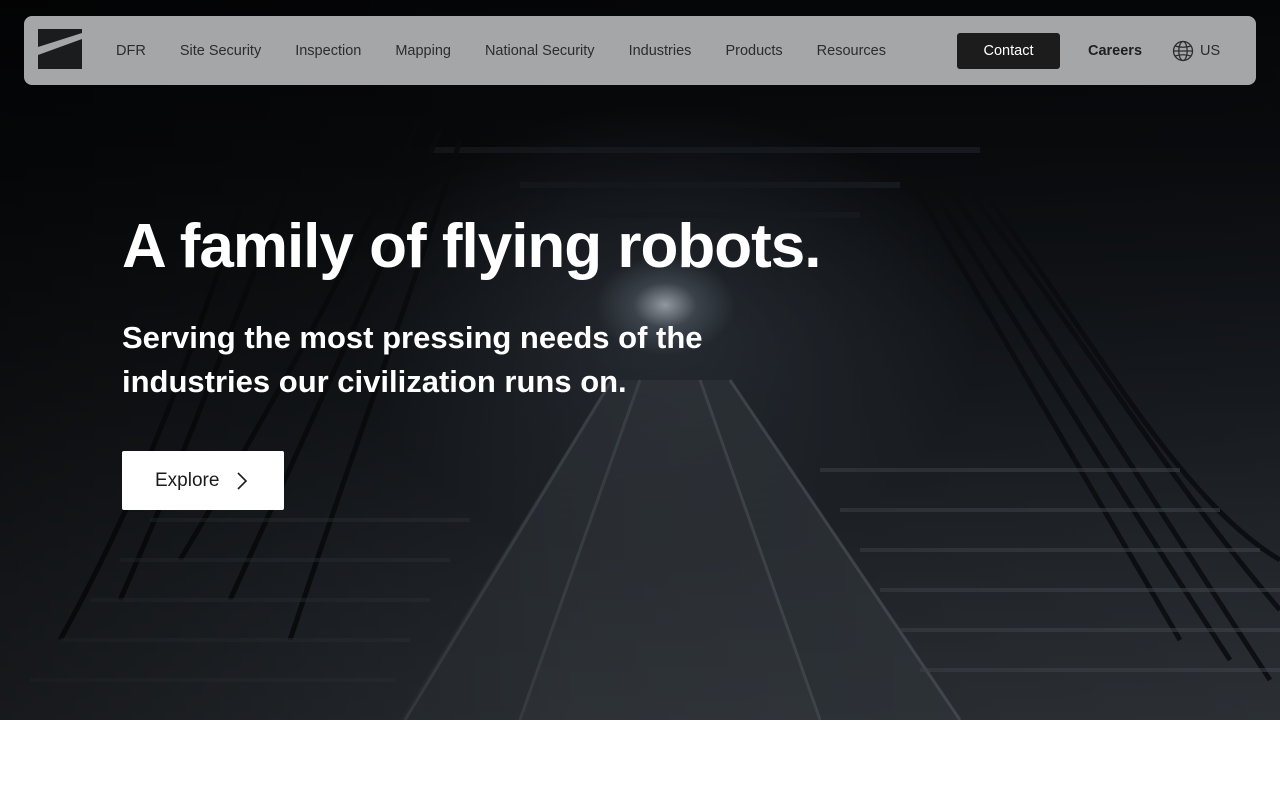 The width and height of the screenshot is (1280, 800). I want to click on explore-button: Explore, so click(203, 480).